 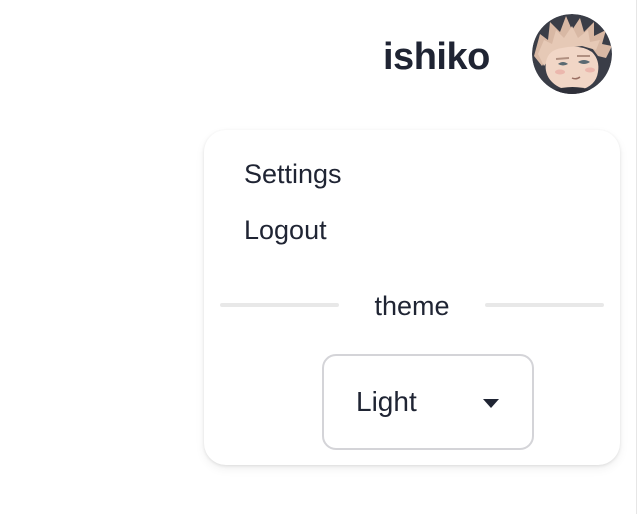 What do you see at coordinates (285, 230) in the screenshot?
I see `menu-item-logout: Logout` at bounding box center [285, 230].